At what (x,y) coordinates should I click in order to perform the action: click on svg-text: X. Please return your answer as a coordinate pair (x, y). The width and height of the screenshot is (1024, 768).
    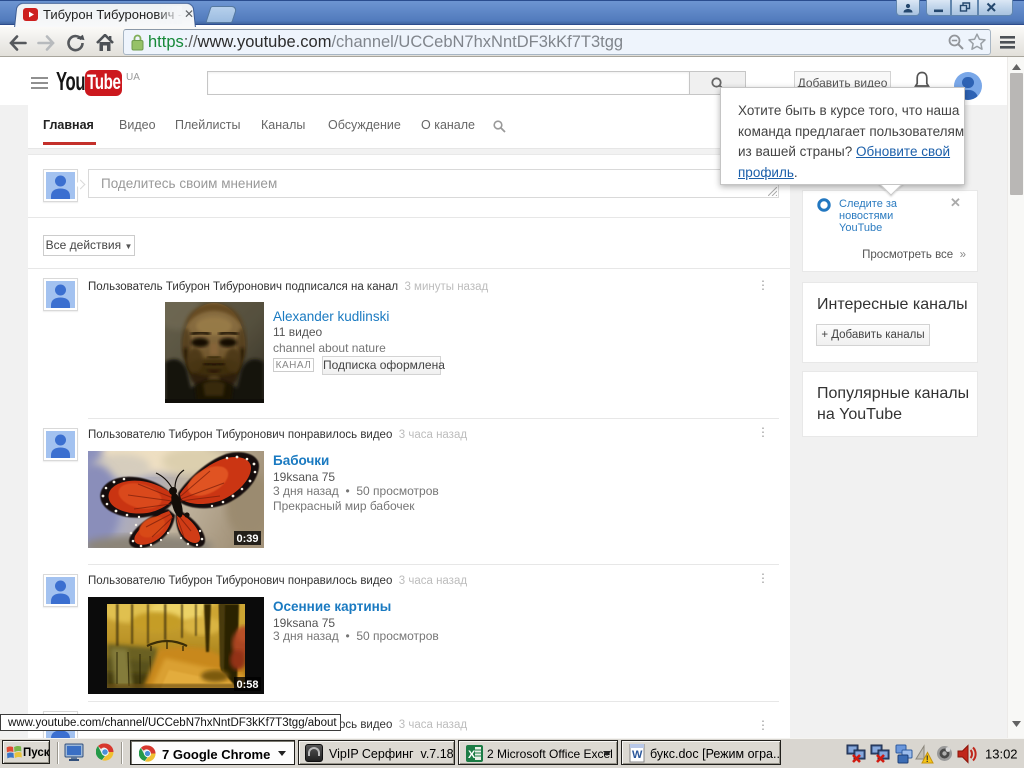
    Looking at the image, I should click on (472, 755).